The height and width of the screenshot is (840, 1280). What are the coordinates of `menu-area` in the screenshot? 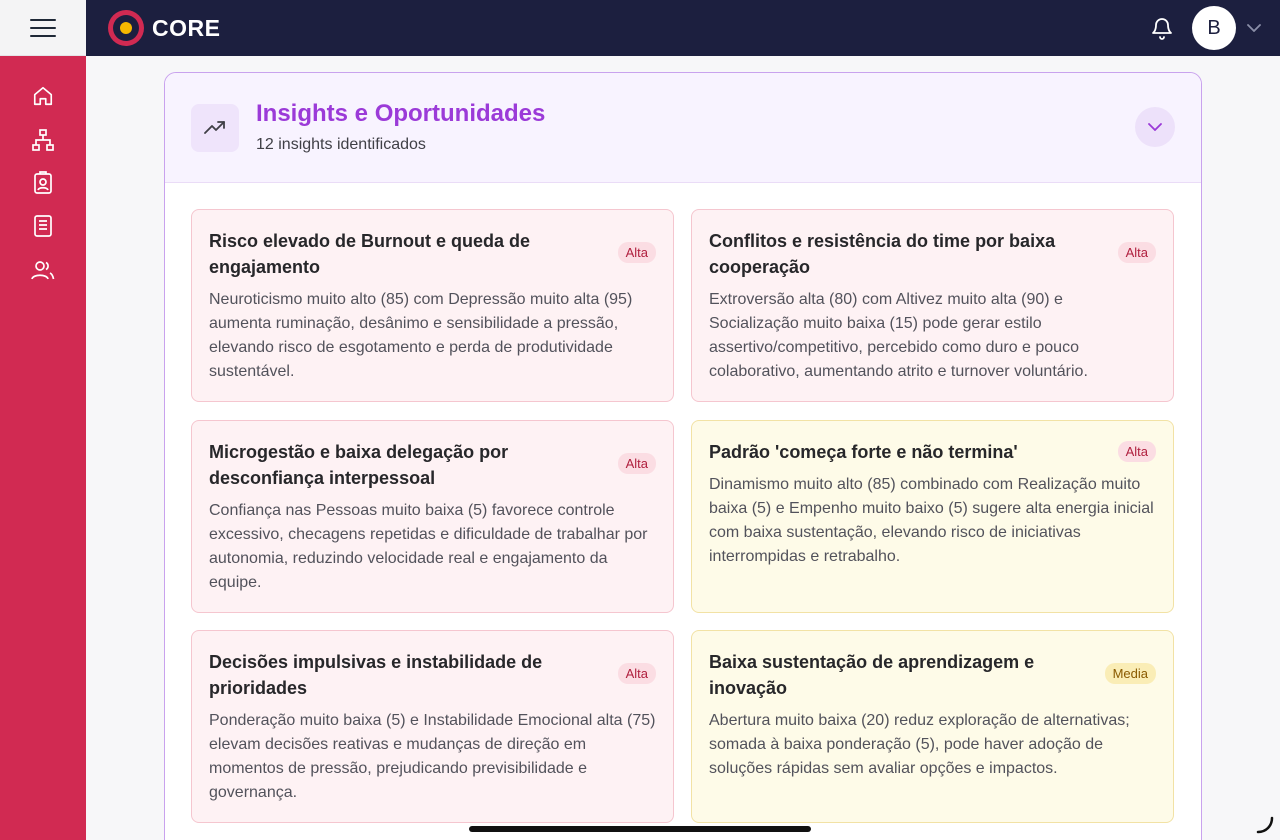 It's located at (43, 28).